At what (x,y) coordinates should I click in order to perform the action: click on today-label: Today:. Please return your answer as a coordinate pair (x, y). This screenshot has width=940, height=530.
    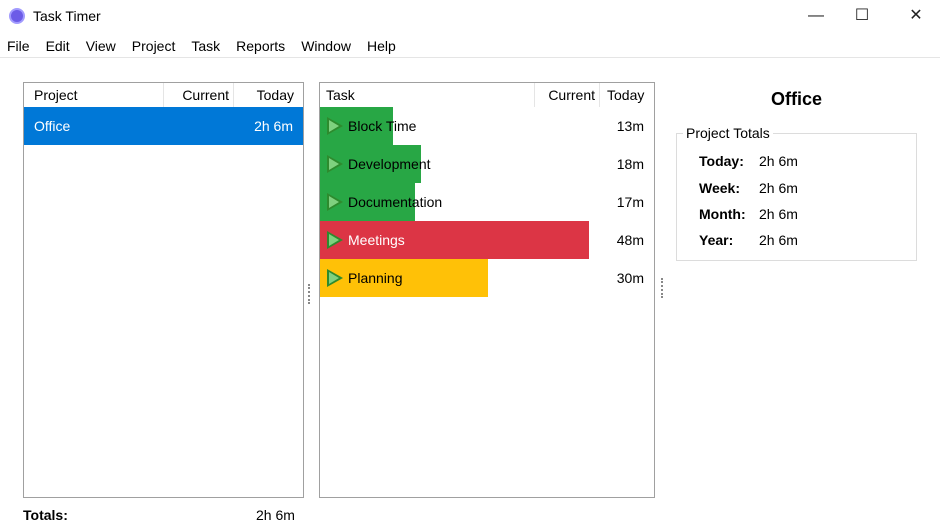
    Looking at the image, I should click on (721, 161).